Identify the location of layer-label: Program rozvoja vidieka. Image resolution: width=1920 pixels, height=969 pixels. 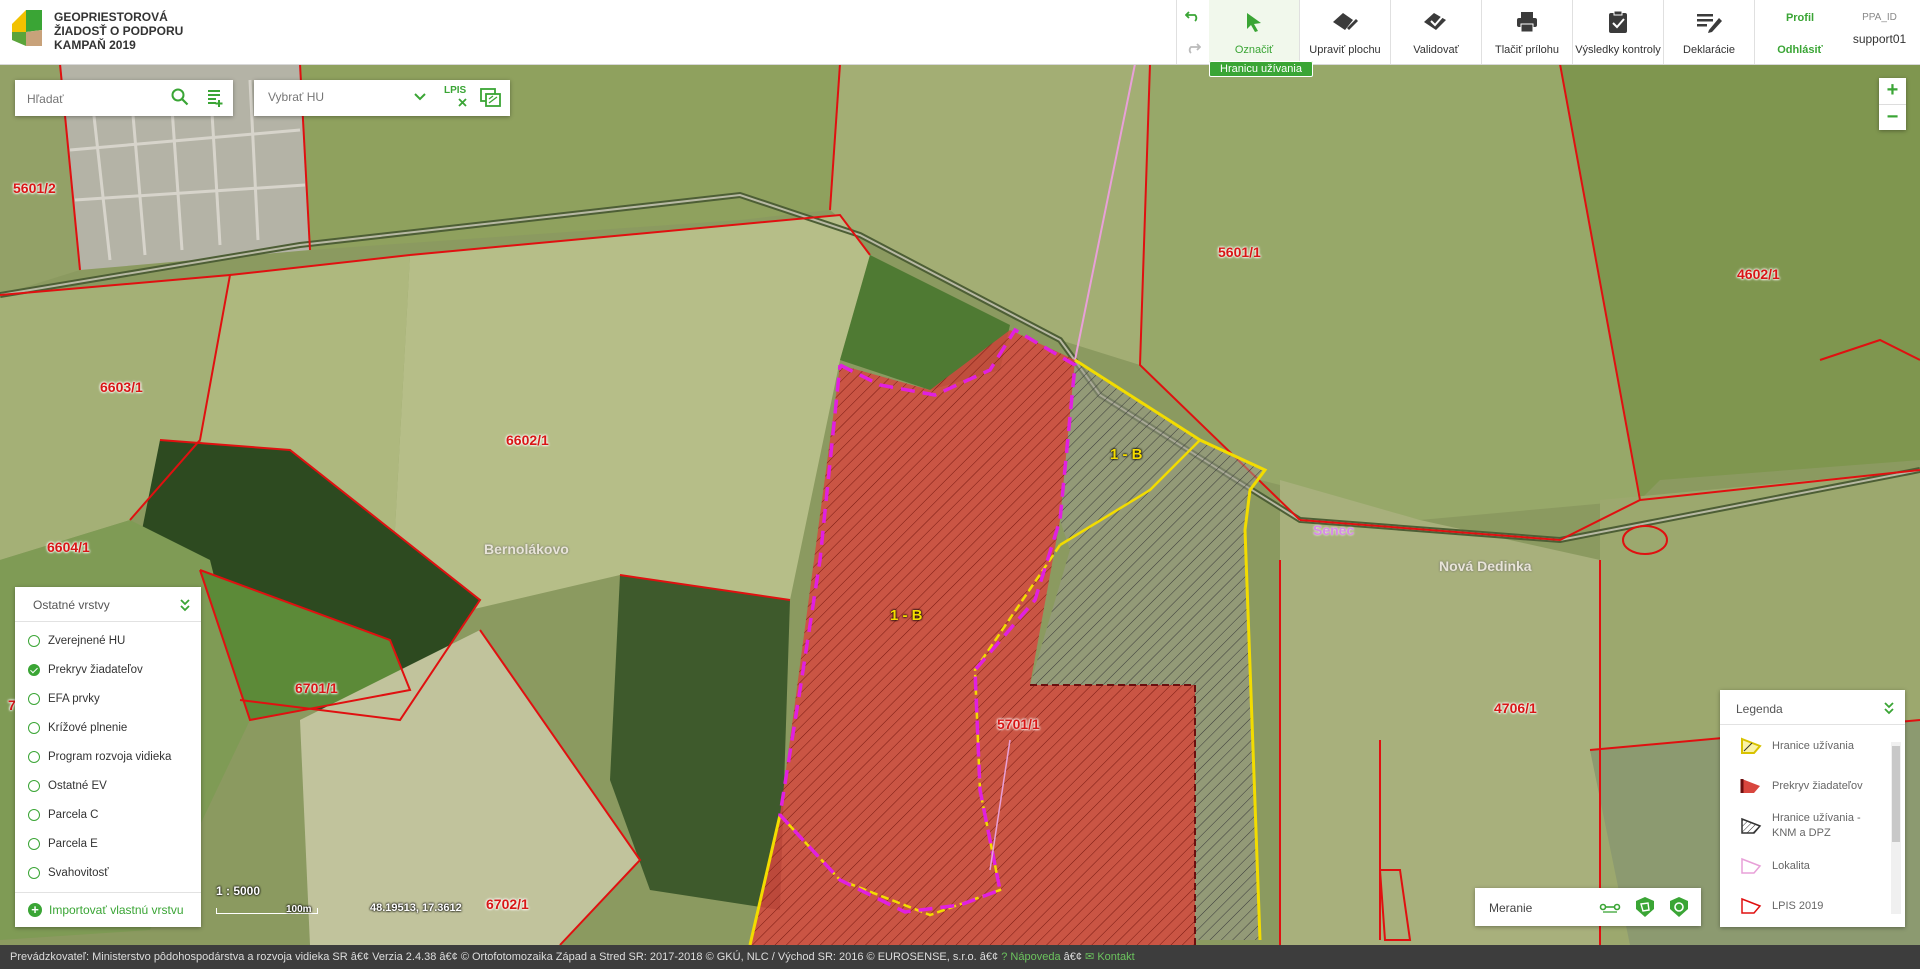
(110, 756).